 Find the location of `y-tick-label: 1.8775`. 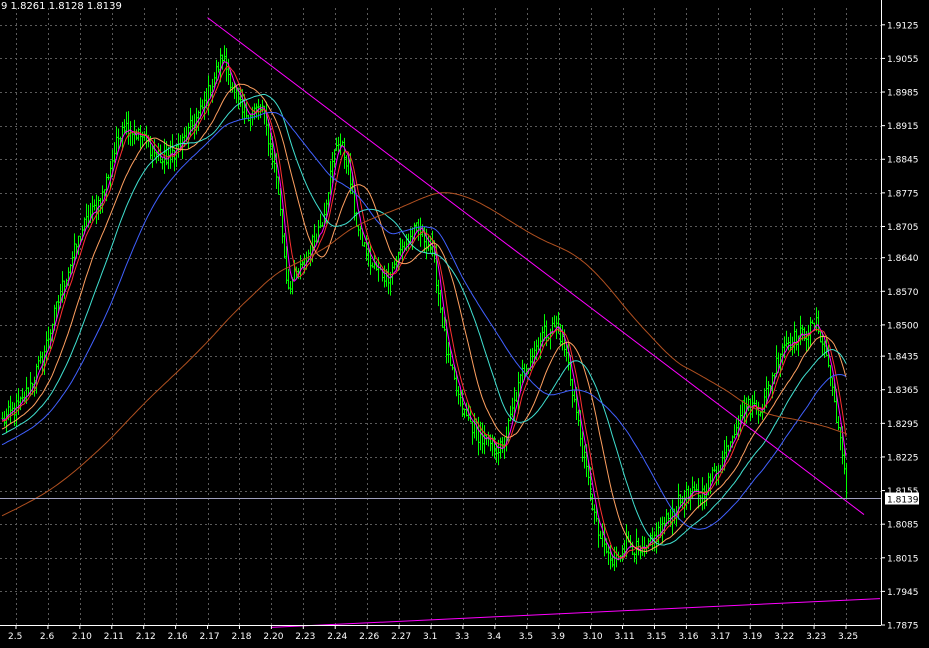

y-tick-label: 1.8775 is located at coordinates (903, 194).